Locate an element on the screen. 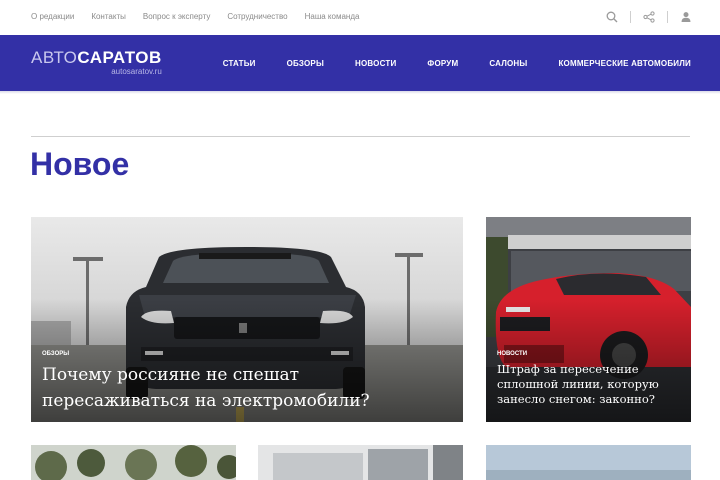 The height and width of the screenshot is (480, 720). article-photo-trees is located at coordinates (133, 462).